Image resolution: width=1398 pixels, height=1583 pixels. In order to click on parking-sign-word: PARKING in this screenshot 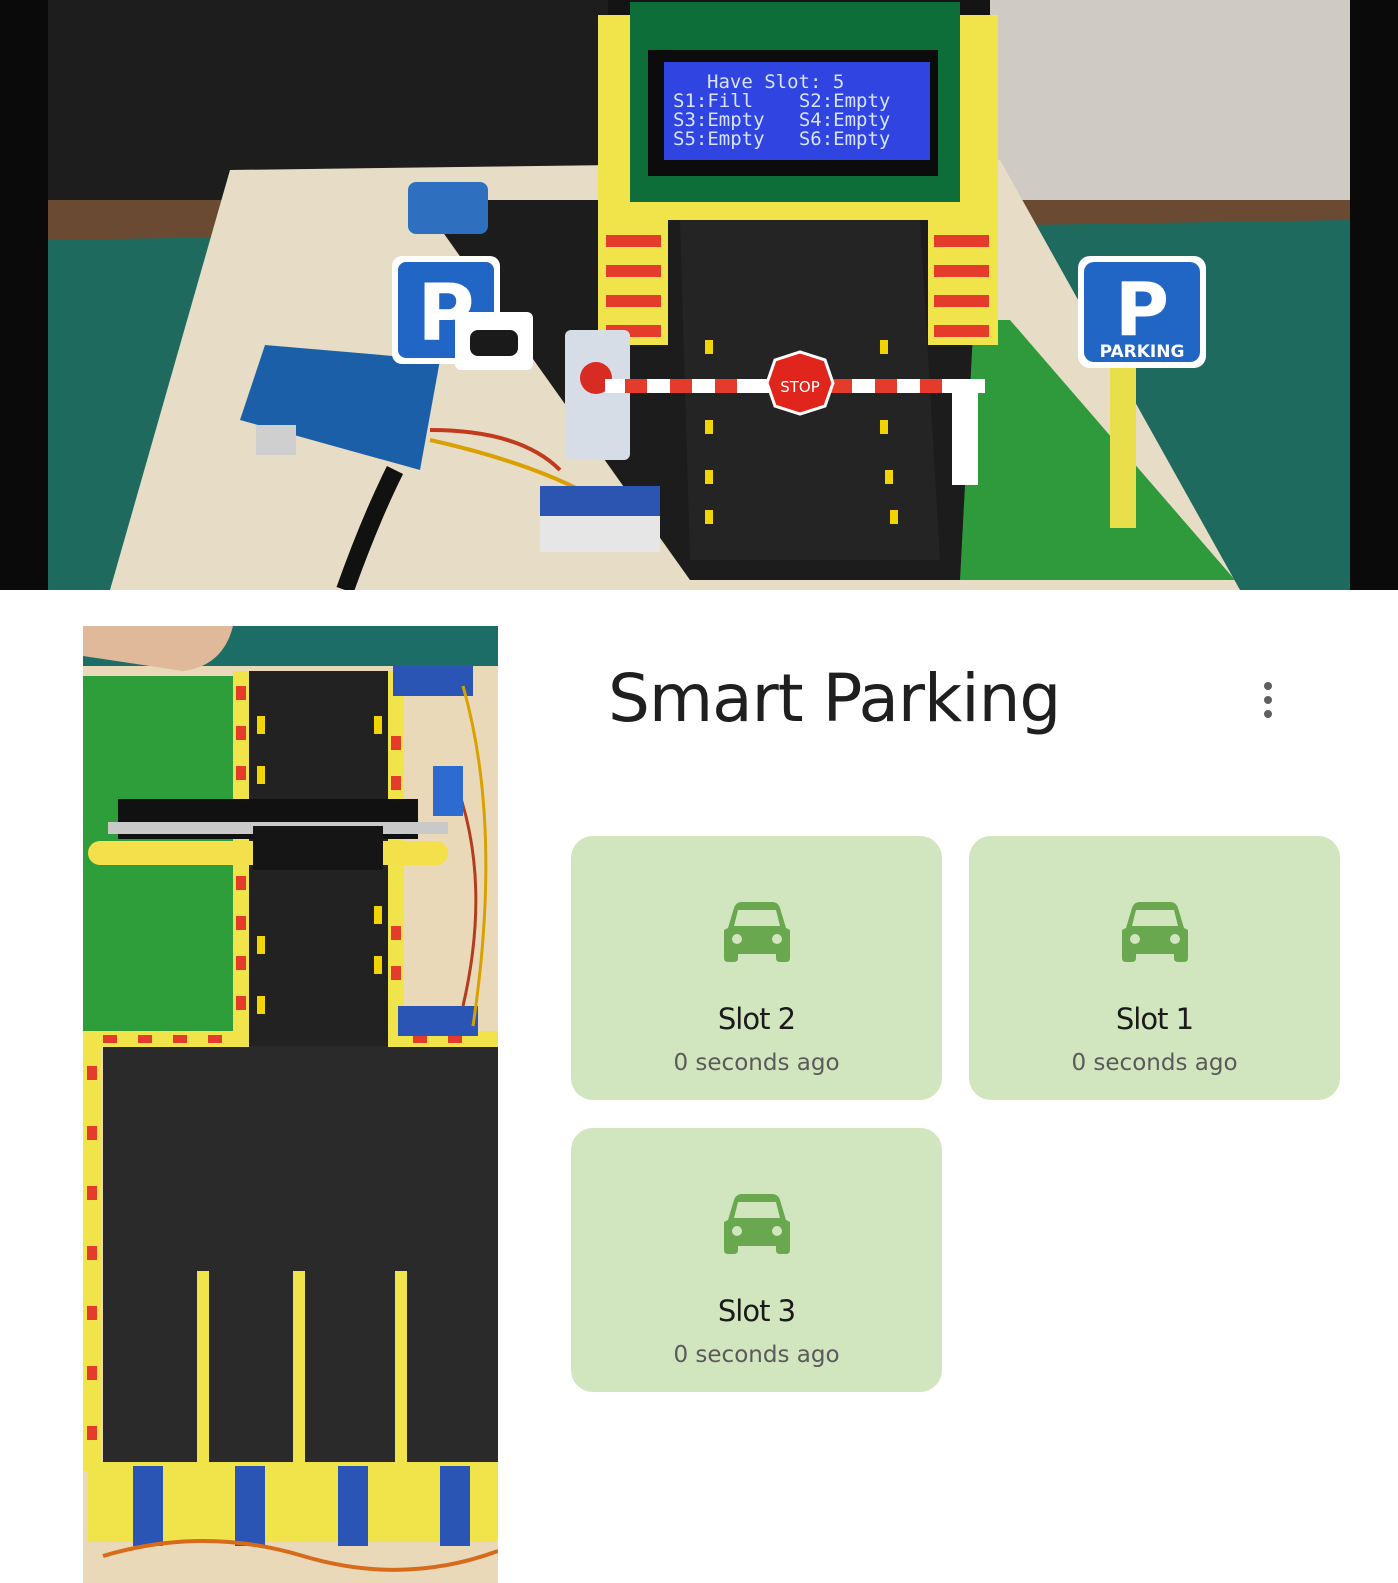, I will do `click(1142, 352)`.